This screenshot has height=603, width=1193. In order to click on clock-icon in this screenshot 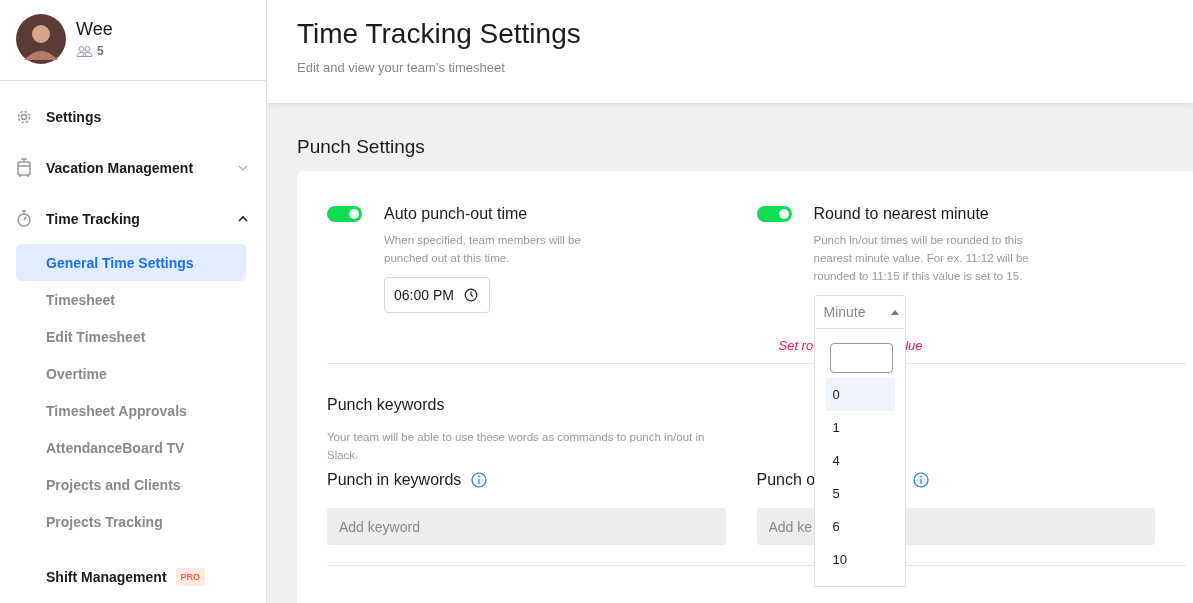, I will do `click(470, 295)`.